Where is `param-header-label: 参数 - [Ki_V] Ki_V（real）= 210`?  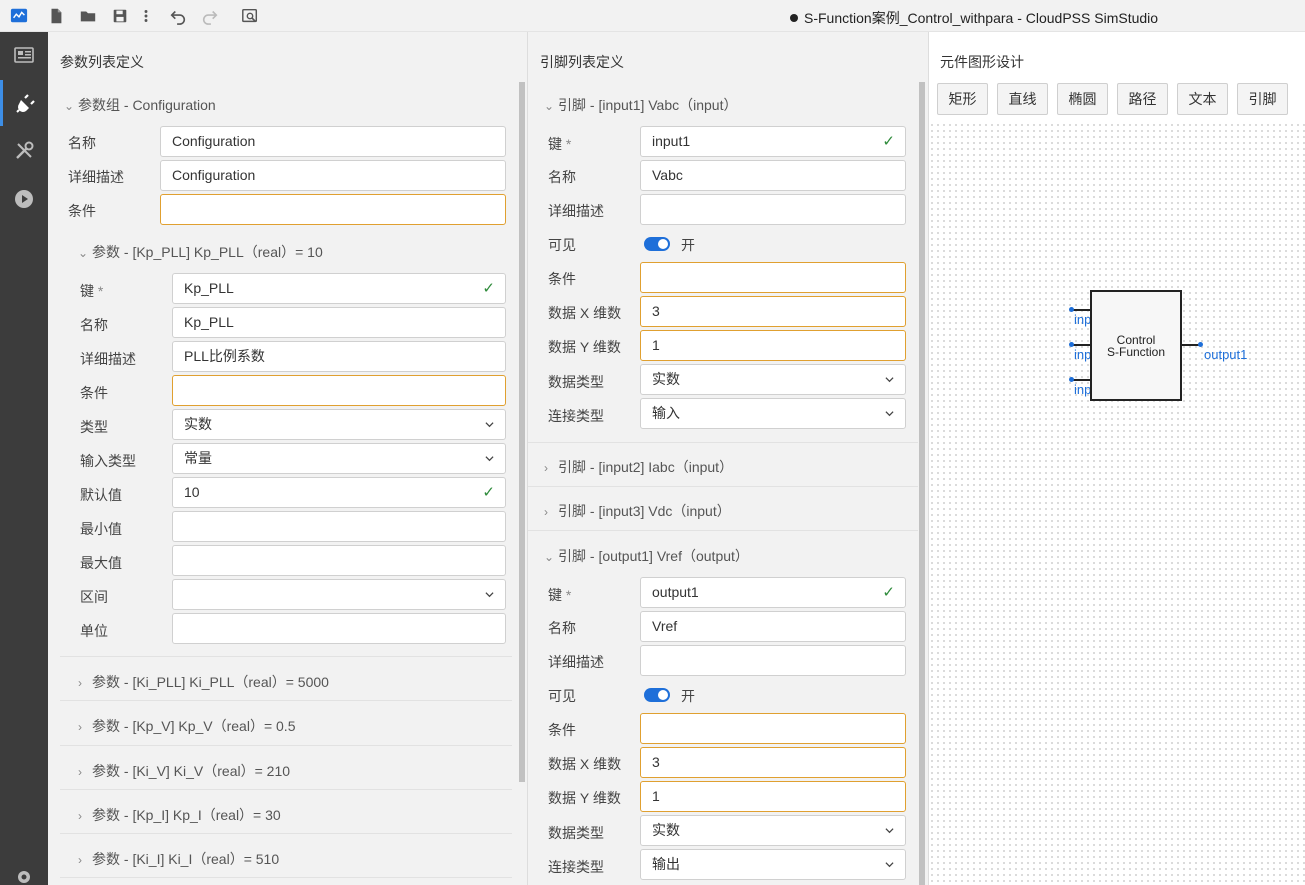 param-header-label: 参数 - [Ki_V] Ki_V（real）= 210 is located at coordinates (191, 771).